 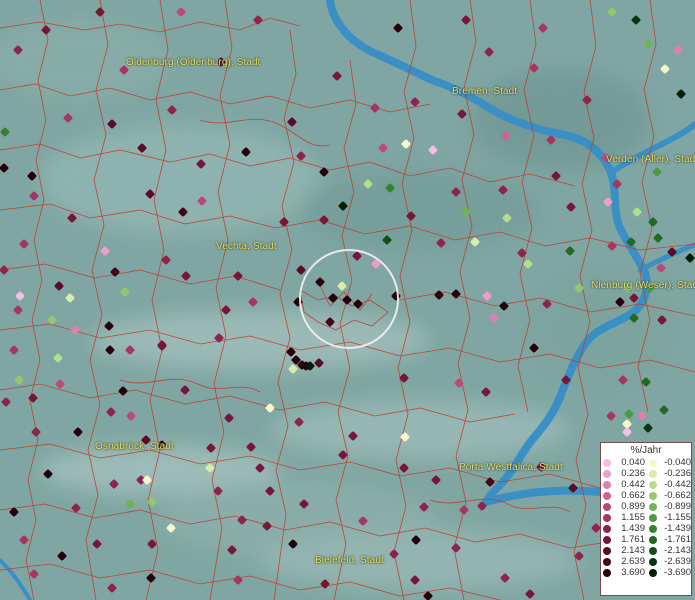 What do you see at coordinates (349, 560) in the screenshot?
I see `place-label-bielefeld: Bielefeld, Stadt` at bounding box center [349, 560].